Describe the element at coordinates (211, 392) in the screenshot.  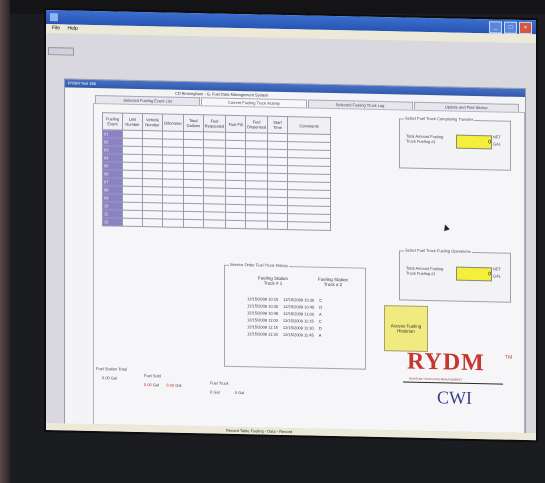
I see `fuel-truck-value-a: 0` at that location.